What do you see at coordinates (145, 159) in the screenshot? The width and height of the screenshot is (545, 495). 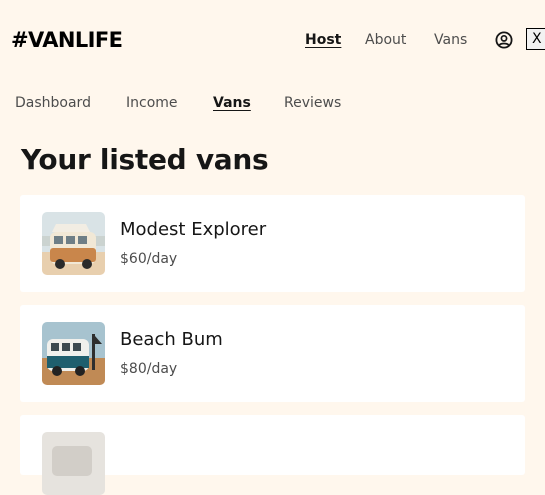 I see `page-title: Your listed vans` at bounding box center [145, 159].